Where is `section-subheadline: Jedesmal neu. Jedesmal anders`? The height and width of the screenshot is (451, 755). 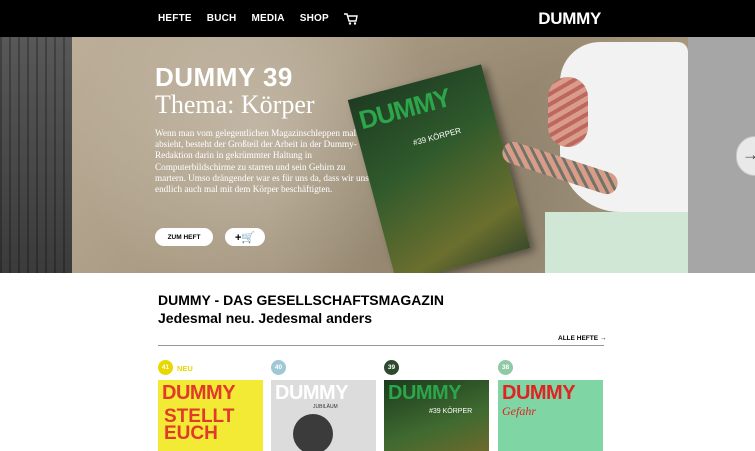 section-subheadline: Jedesmal neu. Jedesmal anders is located at coordinates (265, 318).